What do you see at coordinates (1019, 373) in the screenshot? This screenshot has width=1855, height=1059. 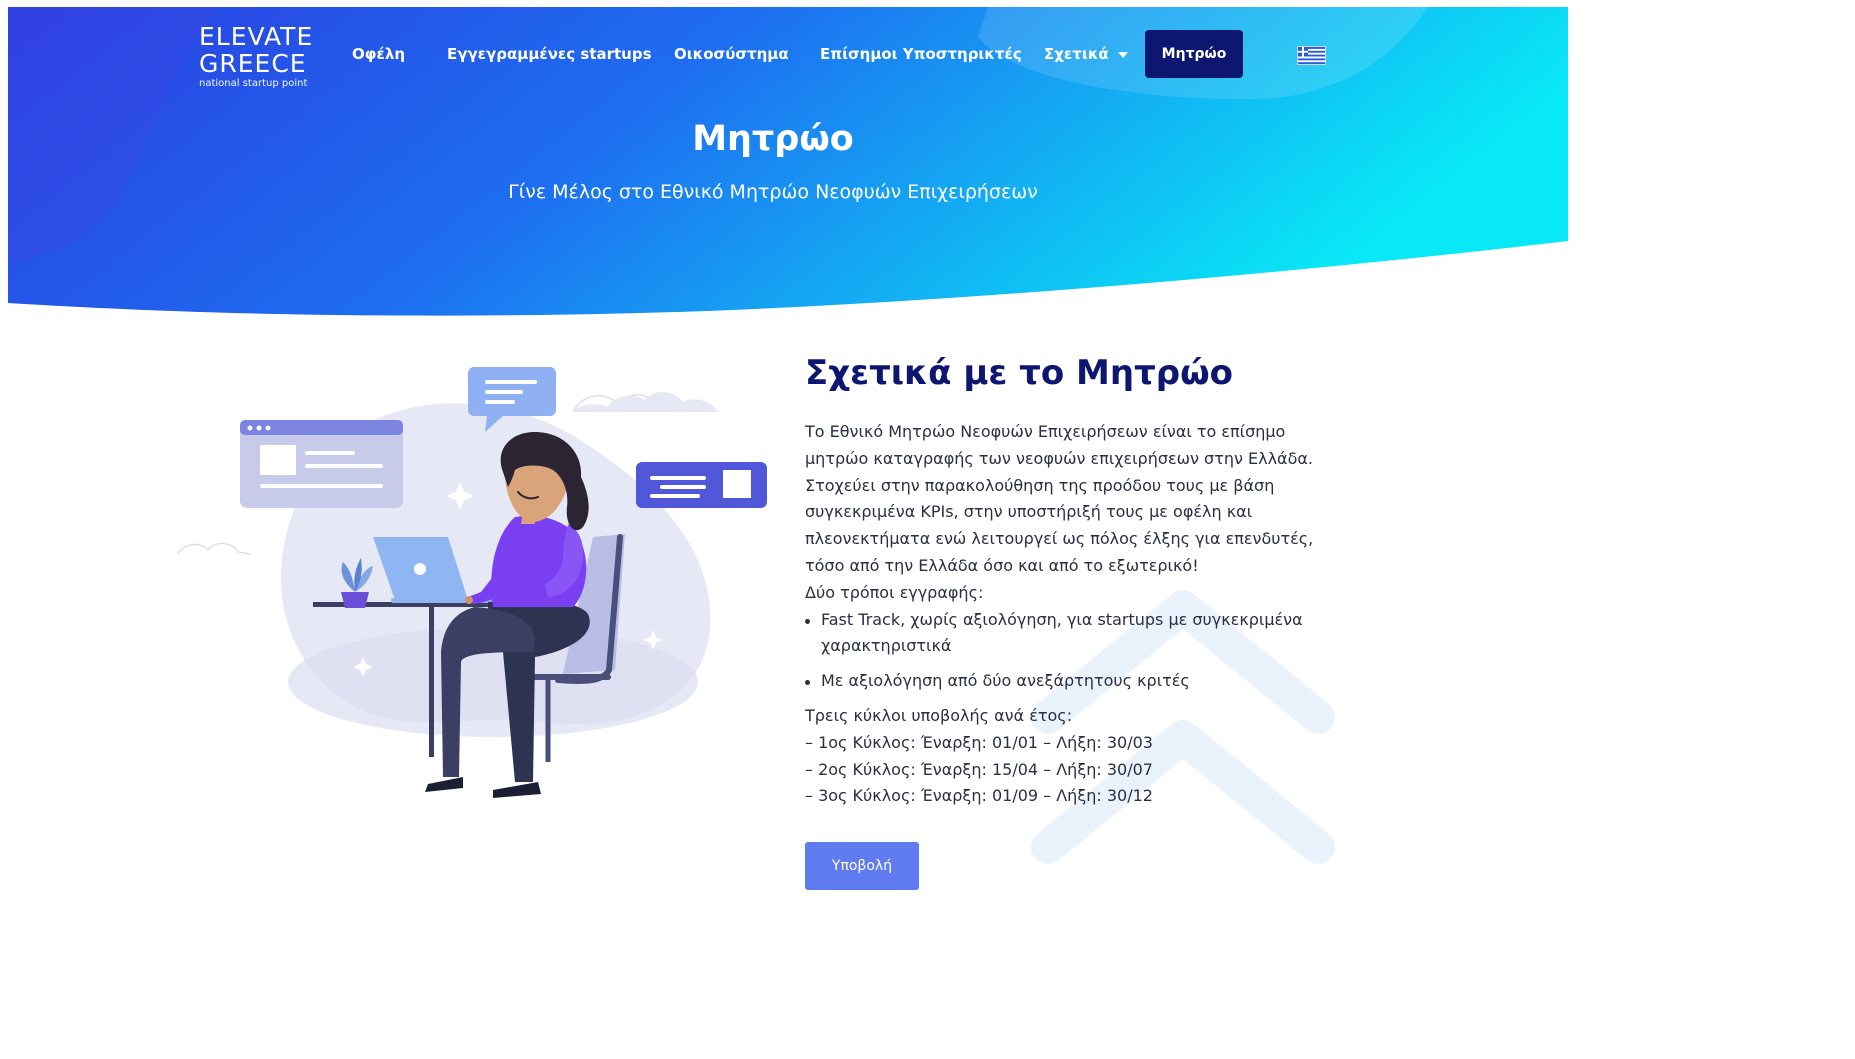 I see `about-section-title: Σχετικά με το Μητρώο` at bounding box center [1019, 373].